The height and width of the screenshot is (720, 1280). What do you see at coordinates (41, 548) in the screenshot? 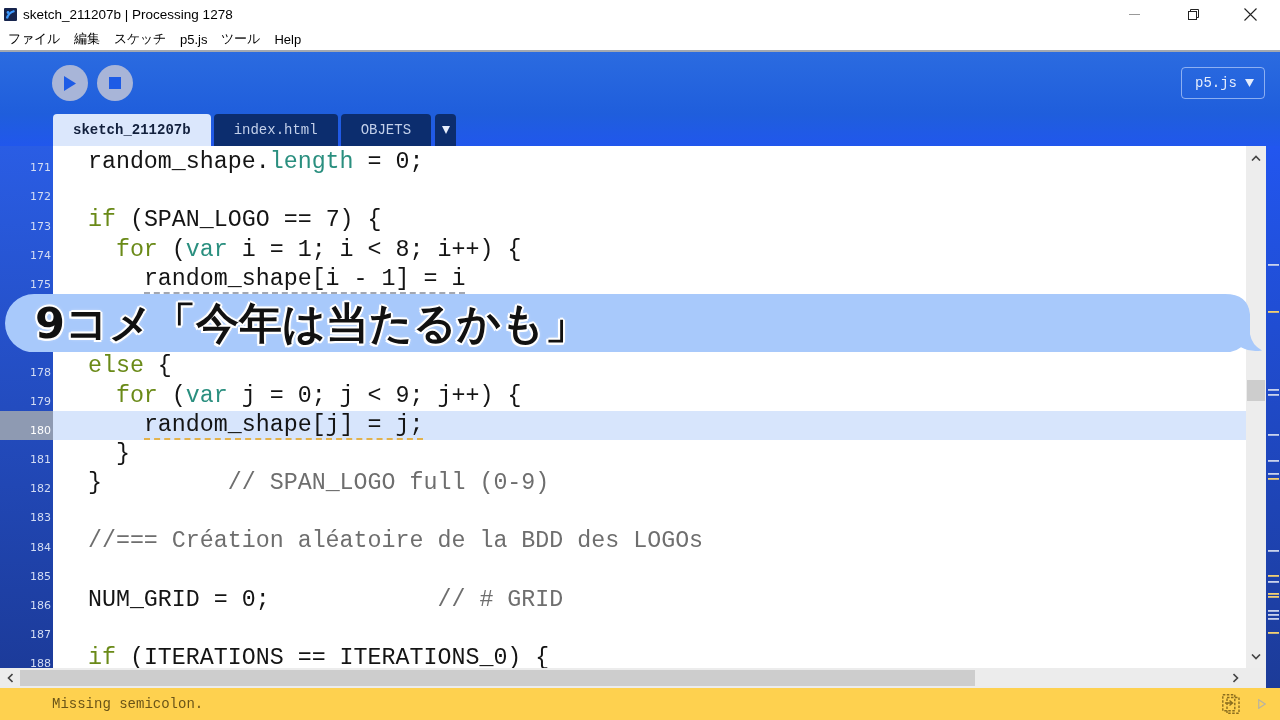
I see `line-number: 184` at bounding box center [41, 548].